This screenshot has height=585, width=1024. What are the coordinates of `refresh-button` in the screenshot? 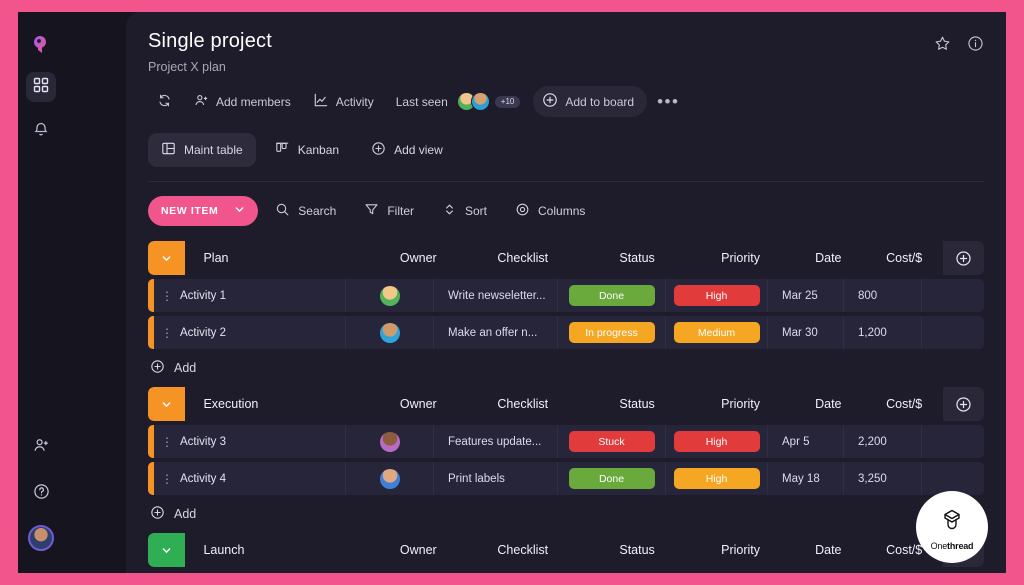 It's located at (164, 102).